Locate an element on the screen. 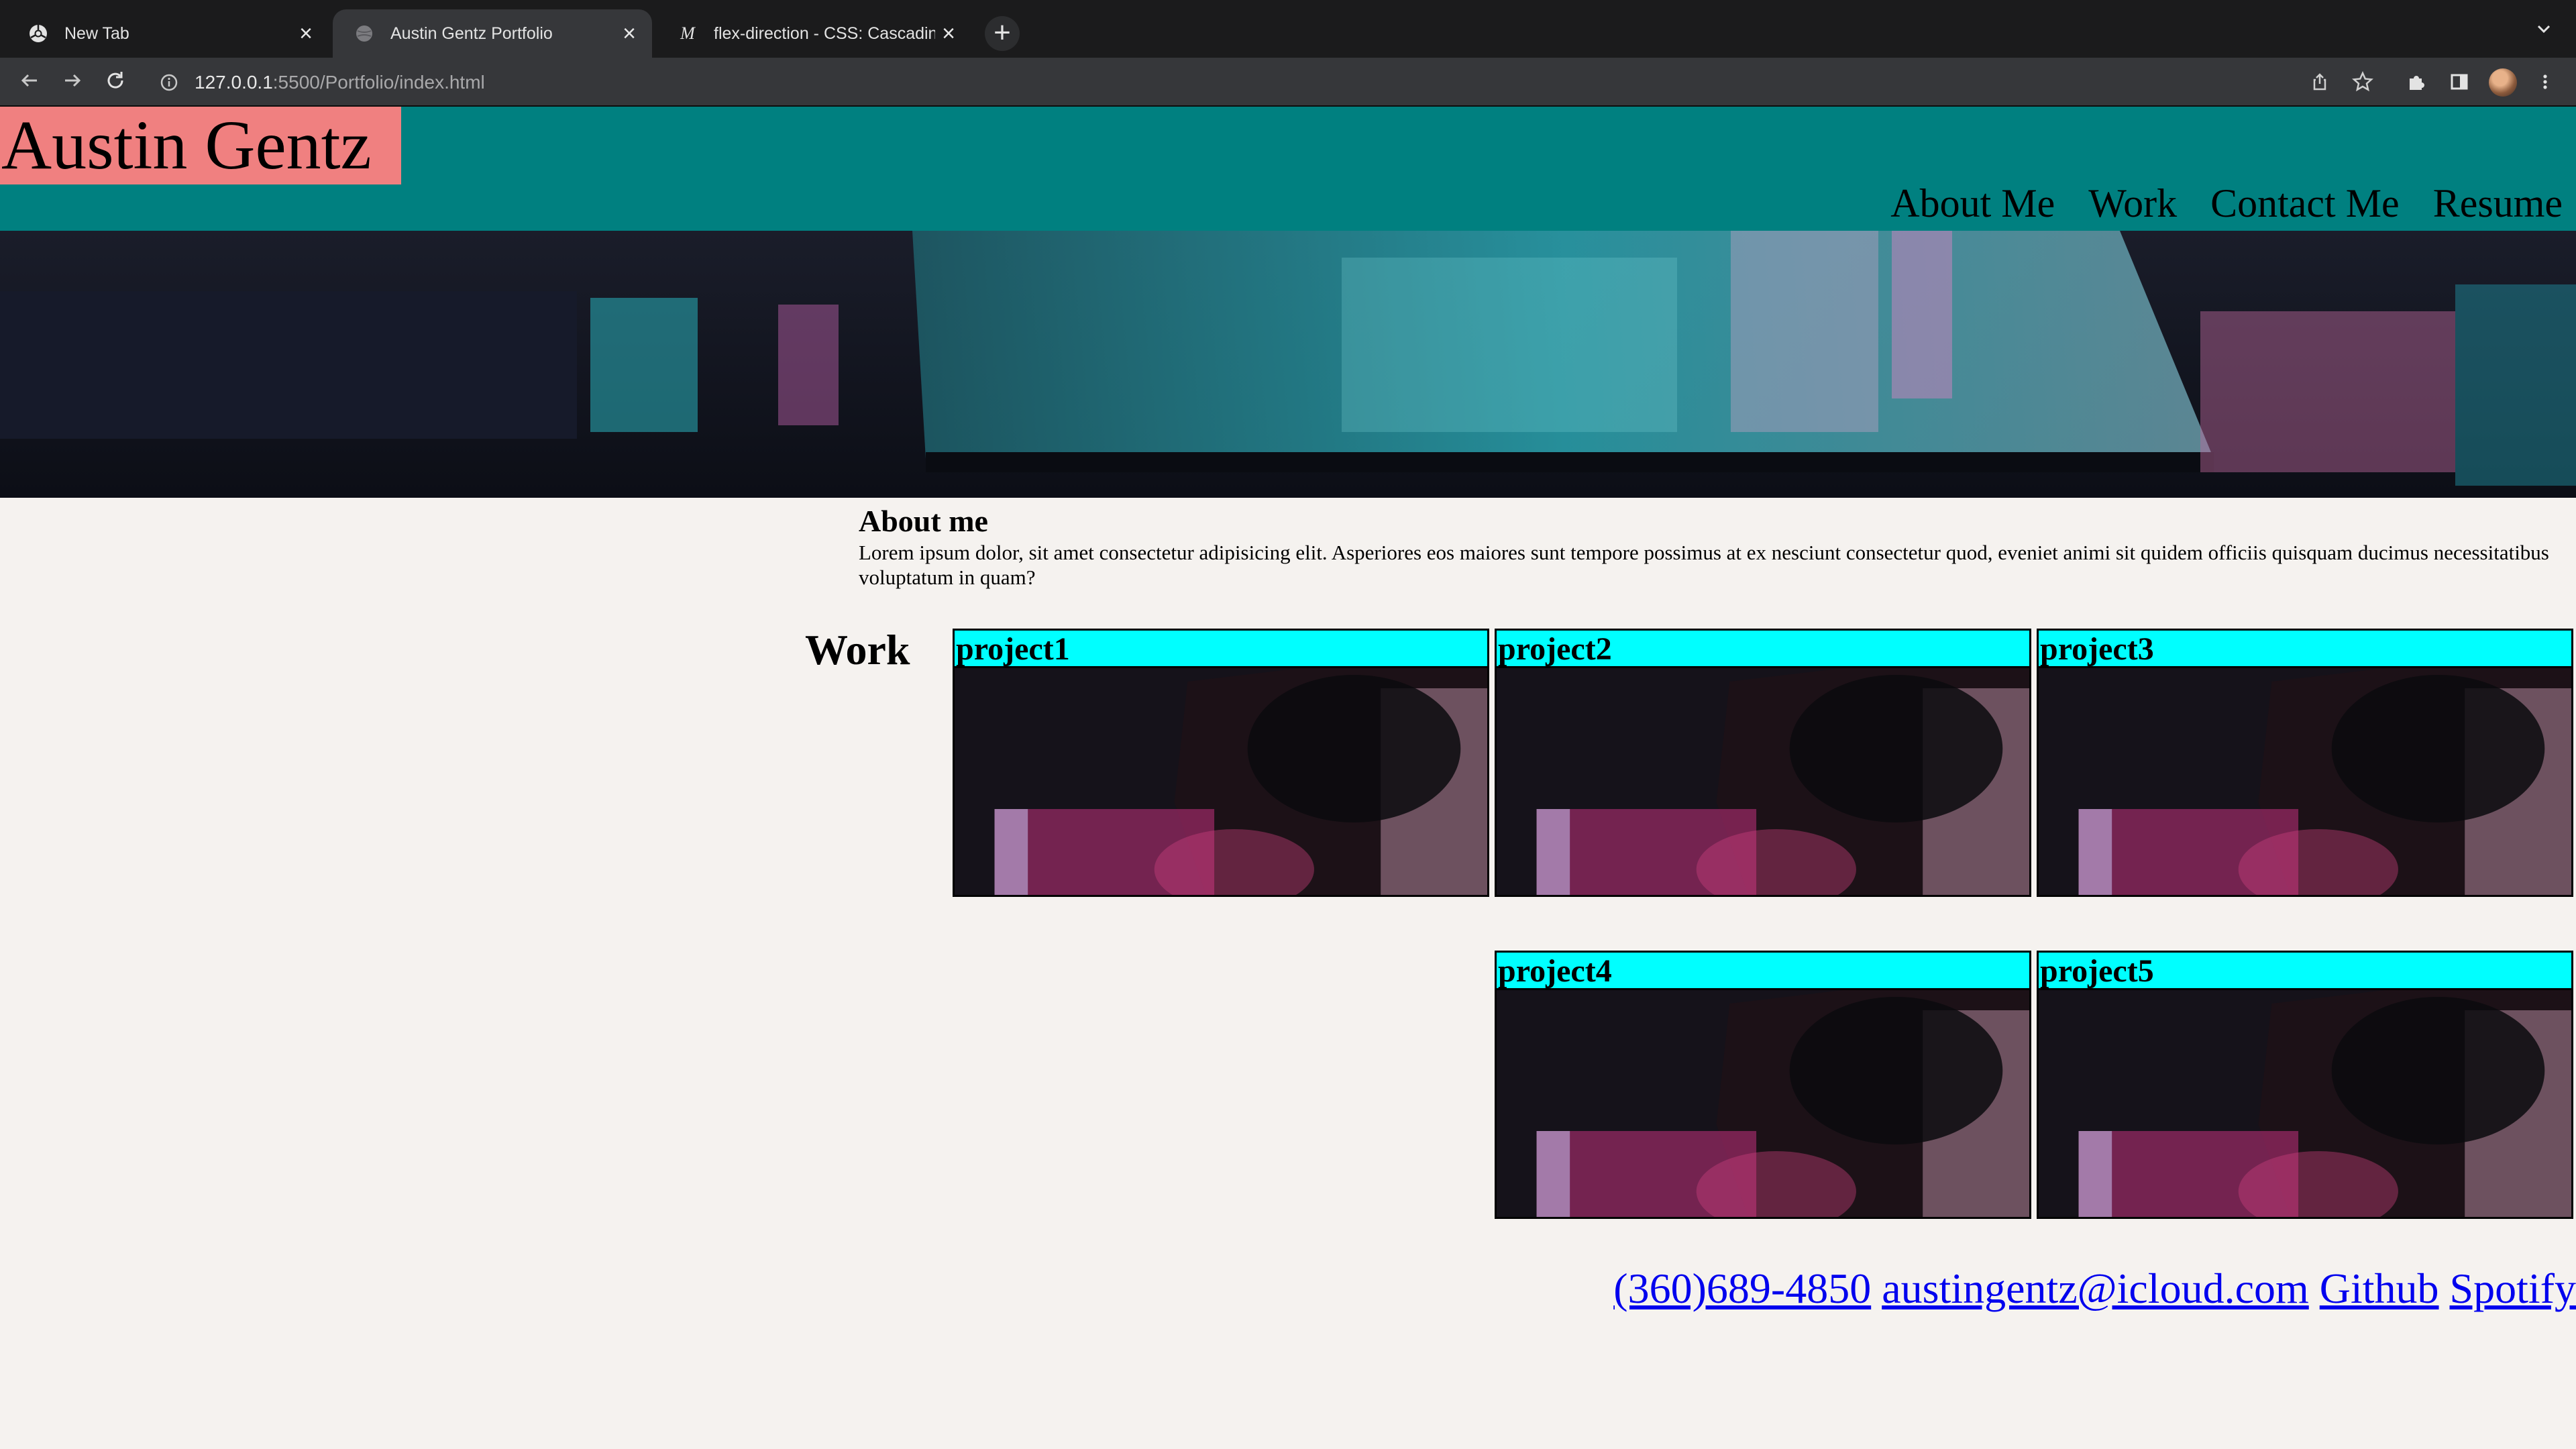  arrow-left-icon is located at coordinates (29, 82).